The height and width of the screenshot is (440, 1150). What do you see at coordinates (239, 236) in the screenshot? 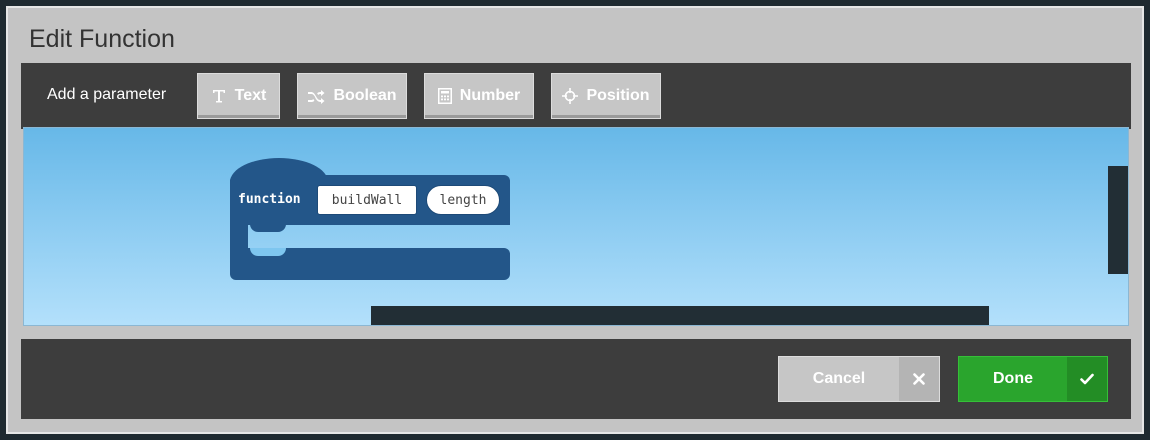
I see `function-block-stem` at bounding box center [239, 236].